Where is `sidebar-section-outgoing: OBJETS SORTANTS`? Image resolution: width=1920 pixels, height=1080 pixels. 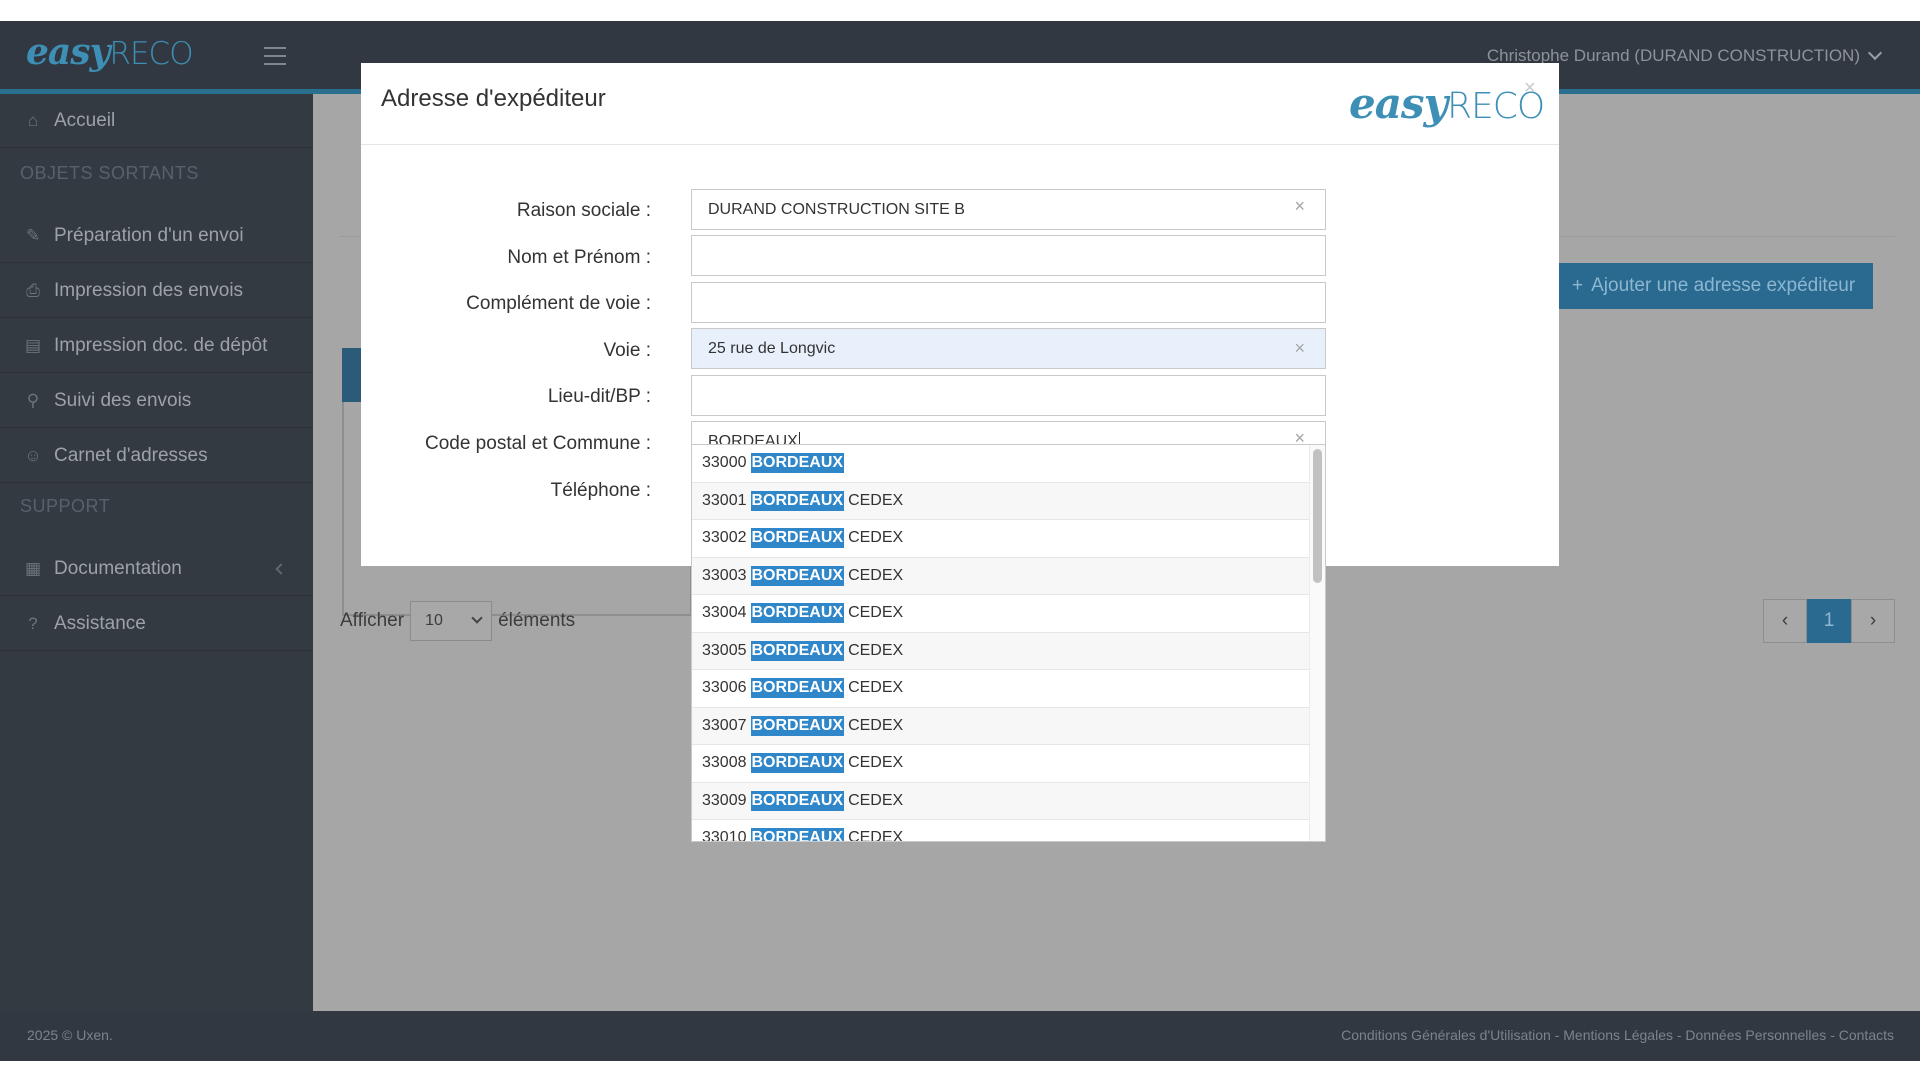
sidebar-section-outgoing: OBJETS SORTANTS is located at coordinates (109, 173).